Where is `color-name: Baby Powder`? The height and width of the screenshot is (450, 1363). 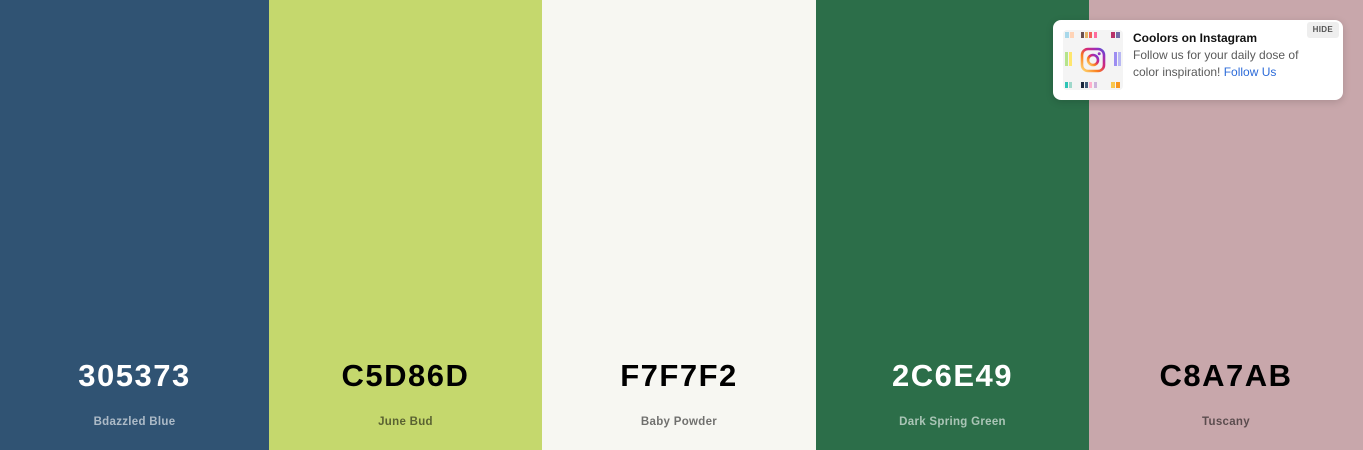 color-name: Baby Powder is located at coordinates (679, 422).